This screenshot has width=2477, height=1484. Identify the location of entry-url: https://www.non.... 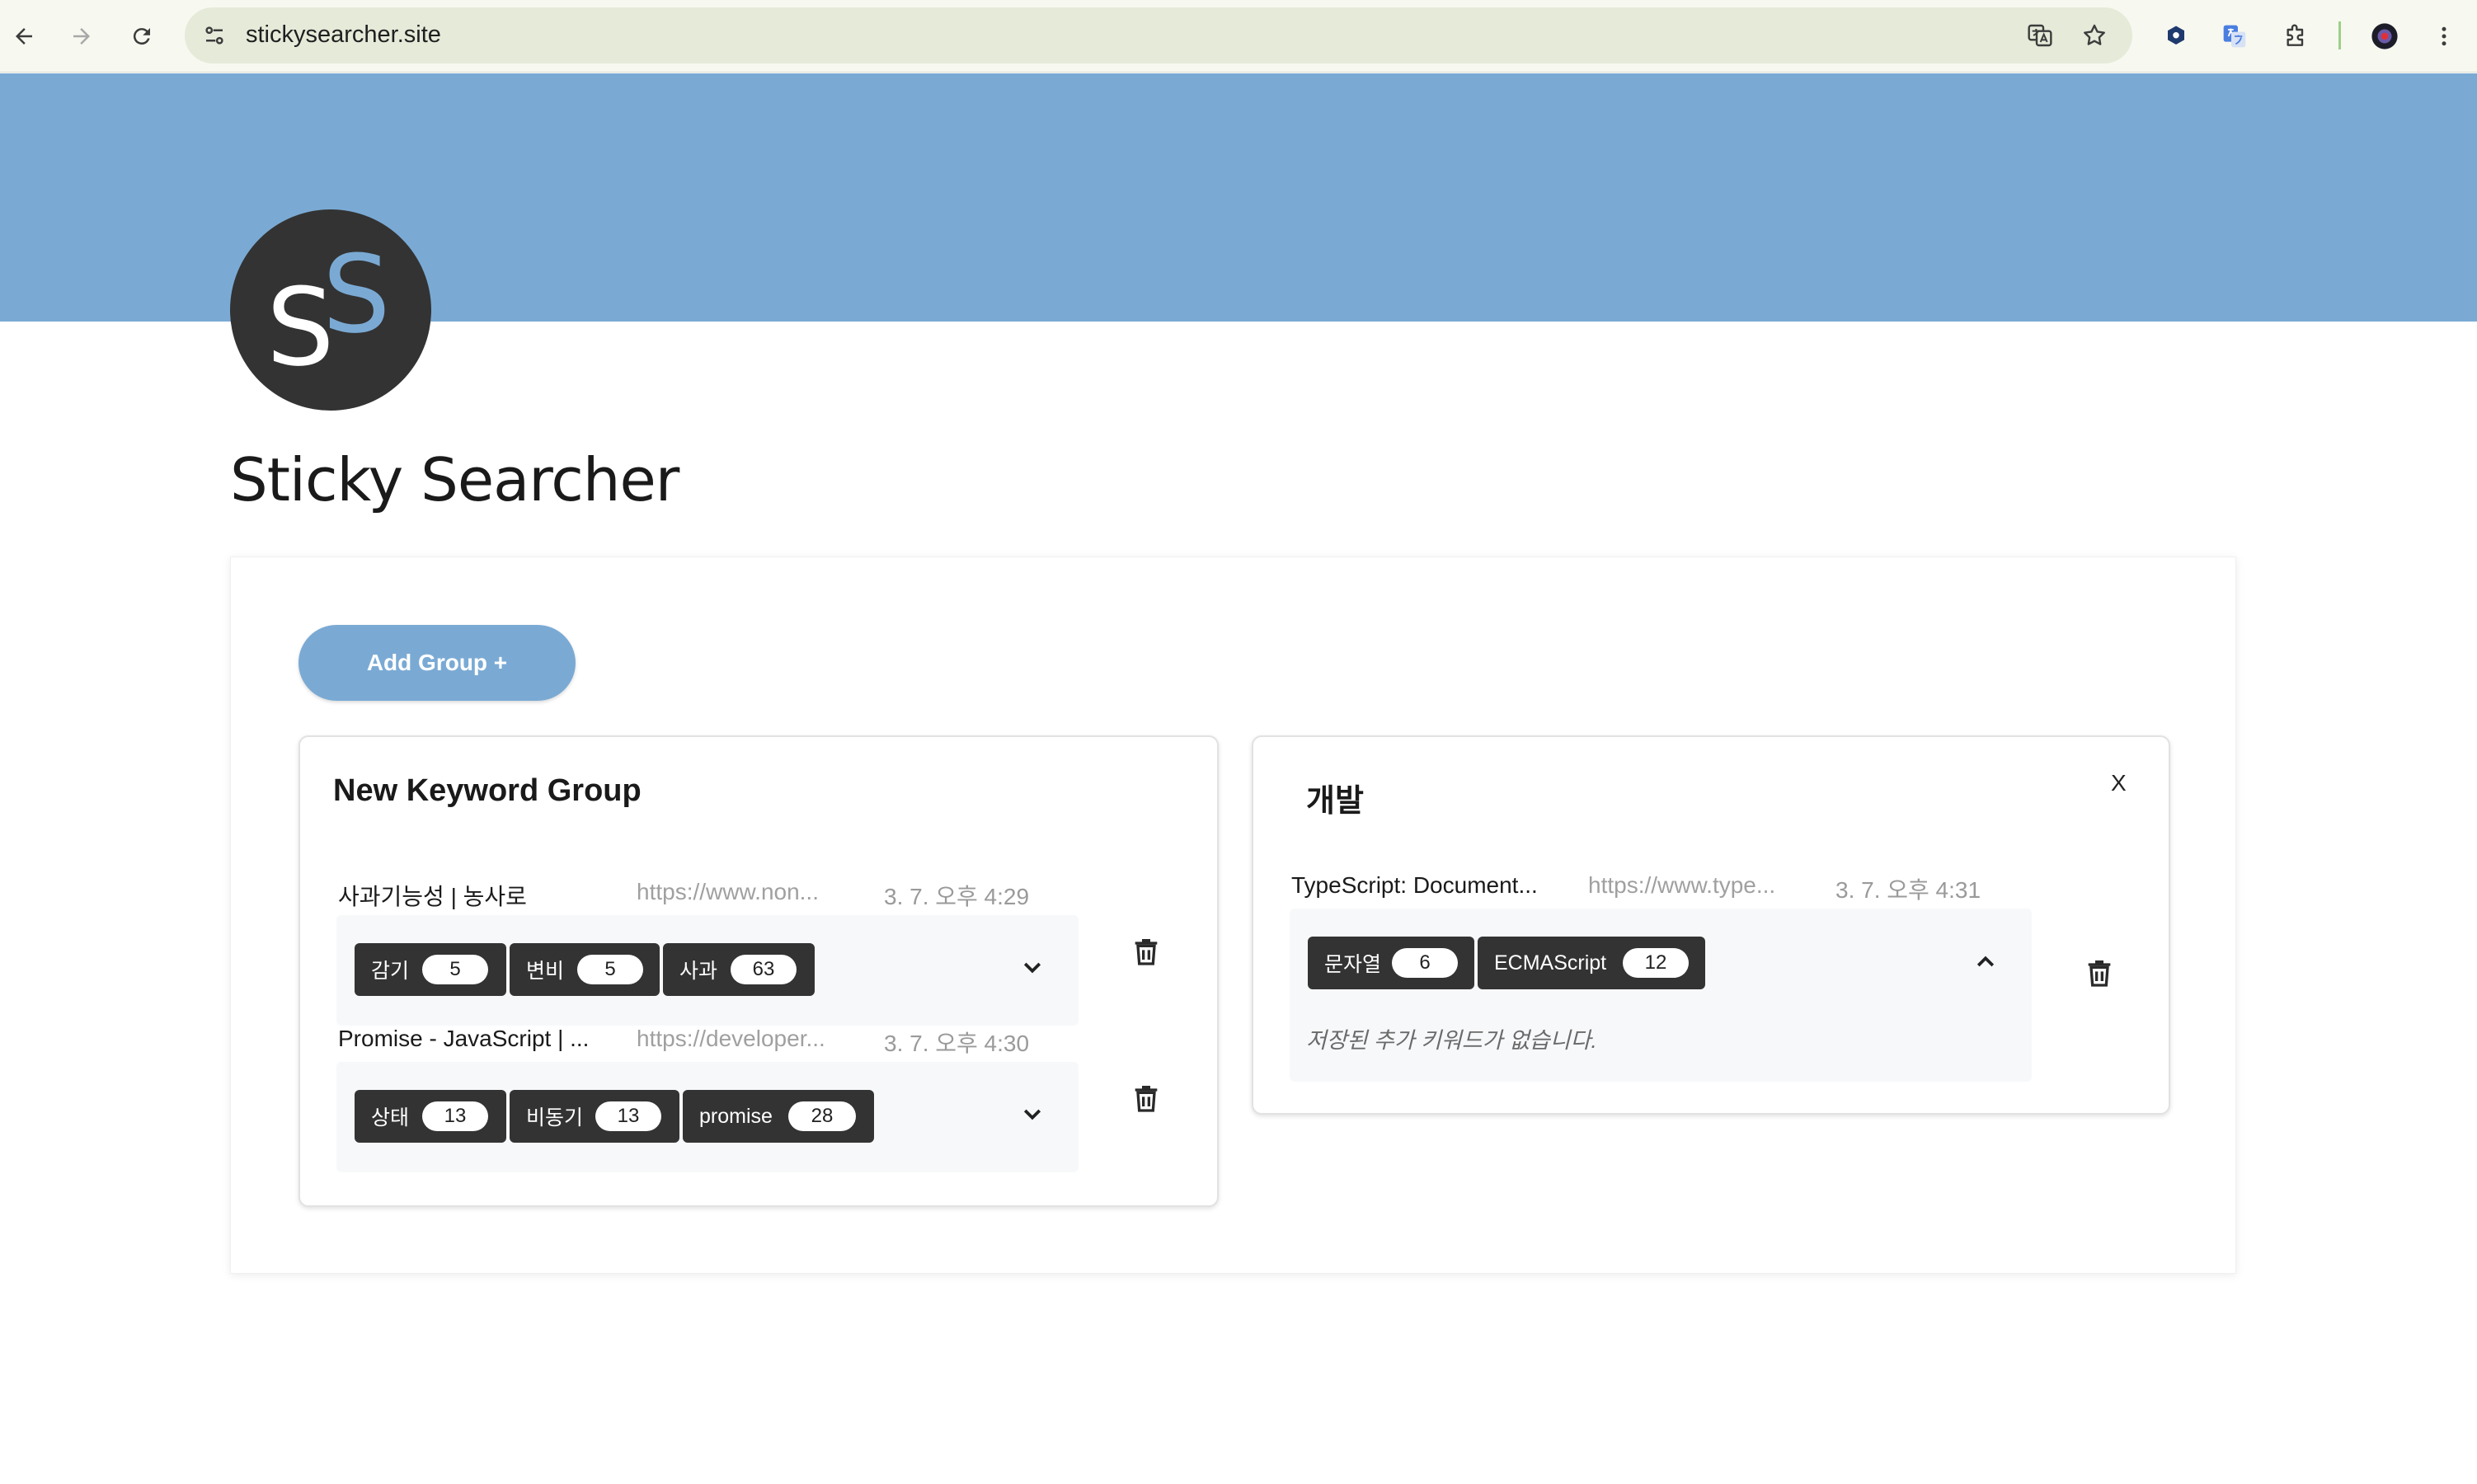
(728, 892).